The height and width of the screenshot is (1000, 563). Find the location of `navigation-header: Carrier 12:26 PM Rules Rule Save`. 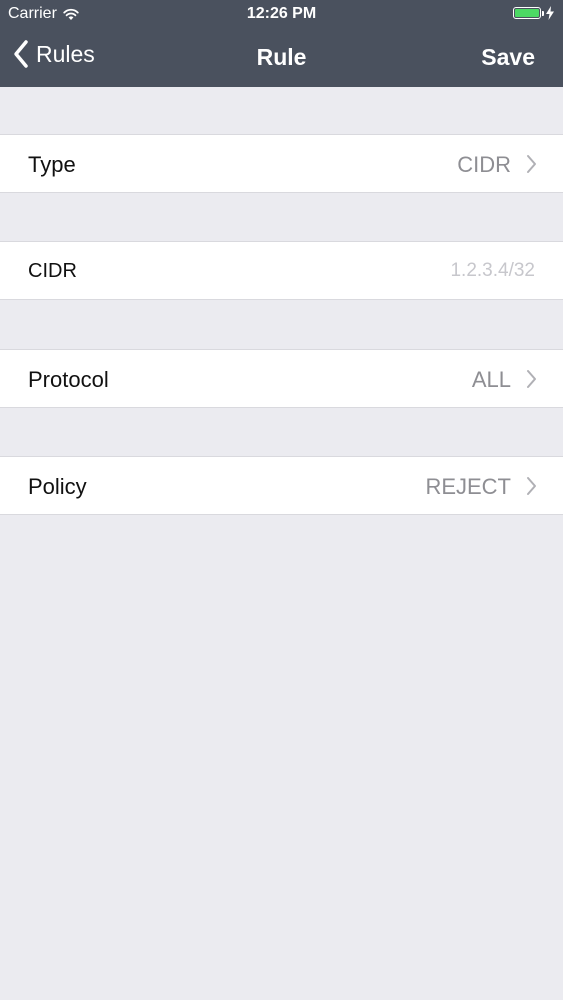

navigation-header: Carrier 12:26 PM Rules Rule Save is located at coordinates (281, 43).